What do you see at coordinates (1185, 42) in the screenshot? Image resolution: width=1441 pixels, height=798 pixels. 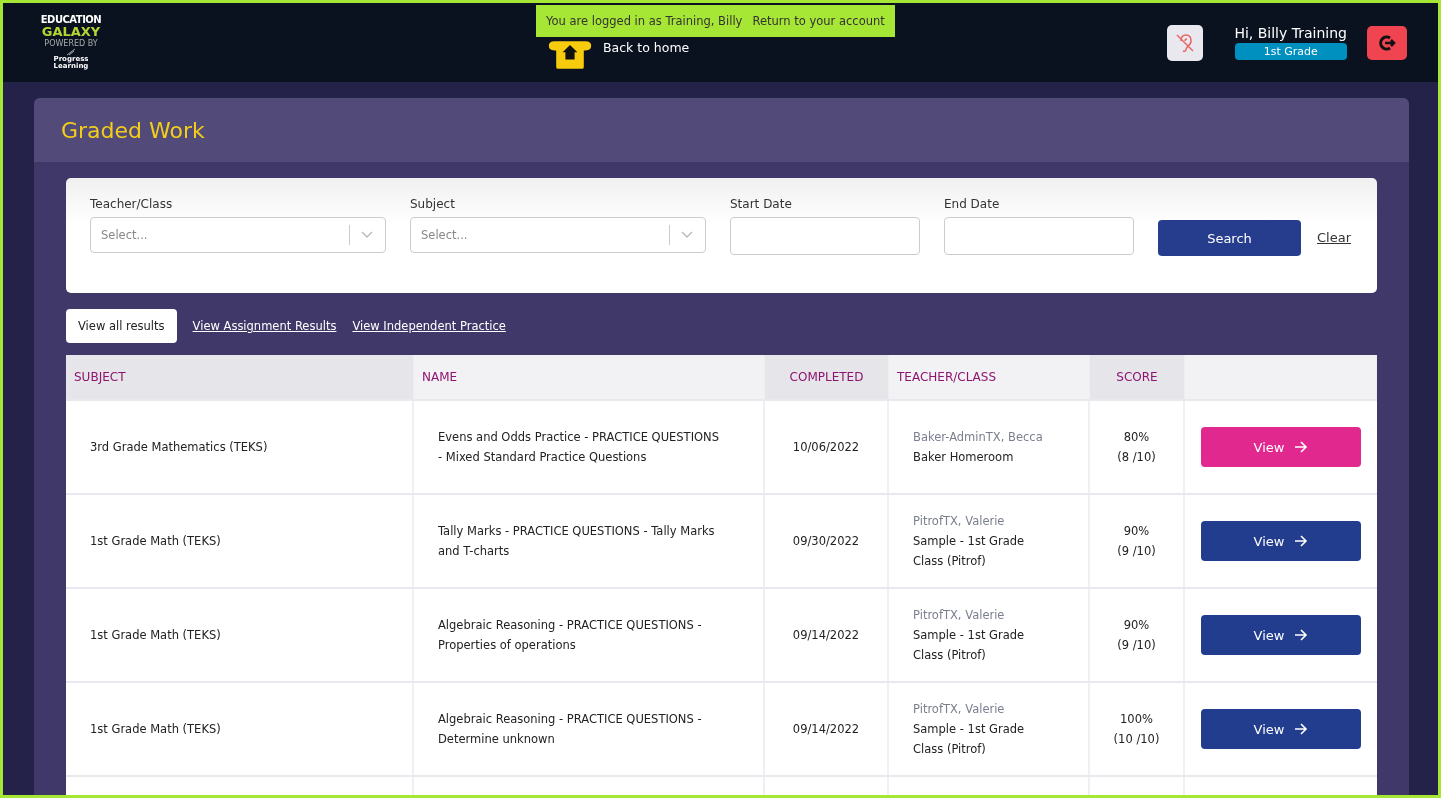 I see `hearing-off-button` at bounding box center [1185, 42].